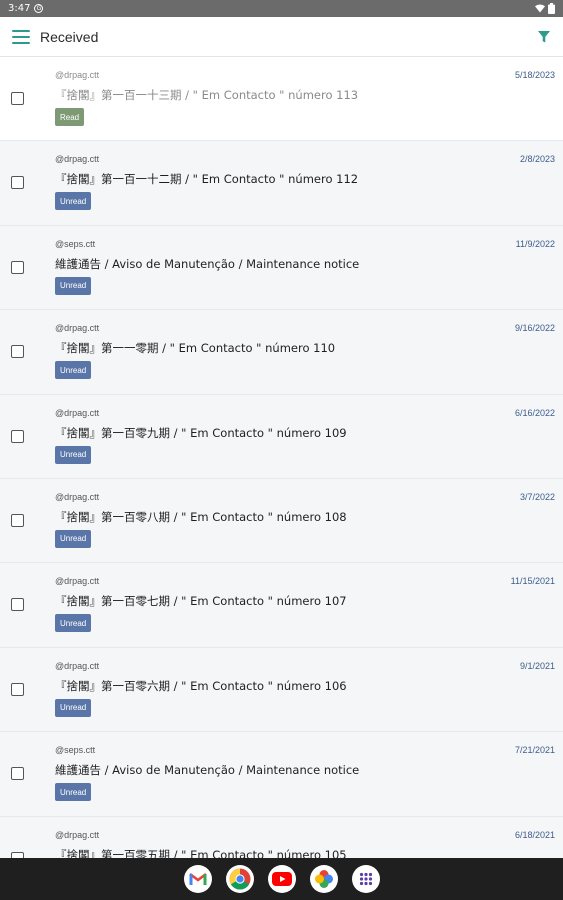 The width and height of the screenshot is (563, 900). What do you see at coordinates (201, 852) in the screenshot?
I see `message-subject: 『捨閣』第一百零五期 / " Em Contacto " número 105` at bounding box center [201, 852].